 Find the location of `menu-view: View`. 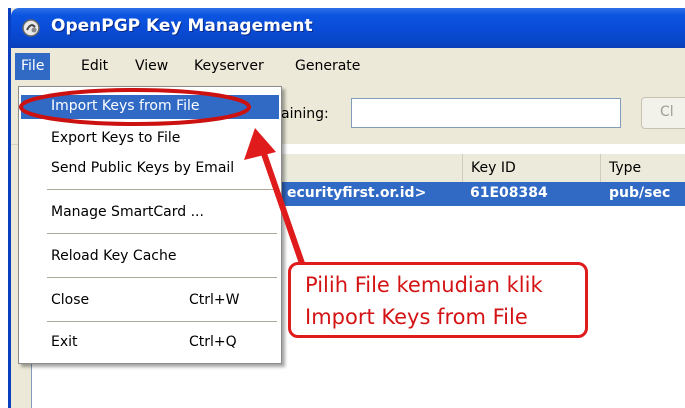

menu-view: View is located at coordinates (151, 66).